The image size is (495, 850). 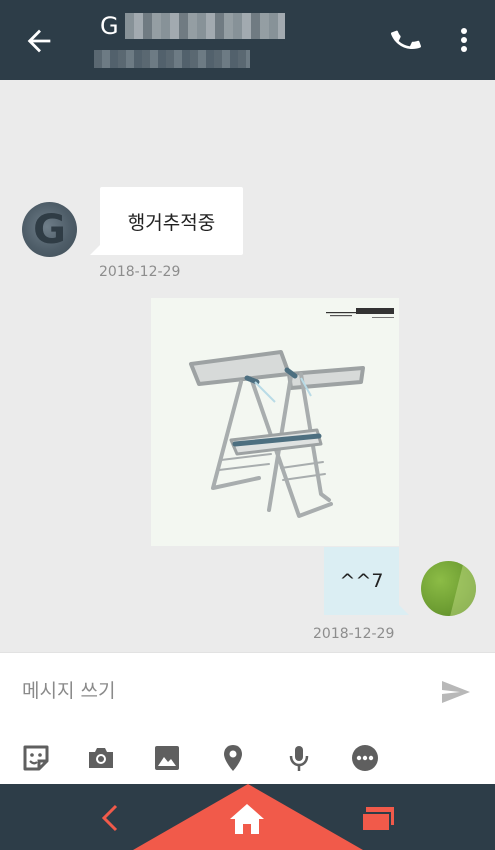 What do you see at coordinates (217, 691) in the screenshot?
I see `message-input` at bounding box center [217, 691].